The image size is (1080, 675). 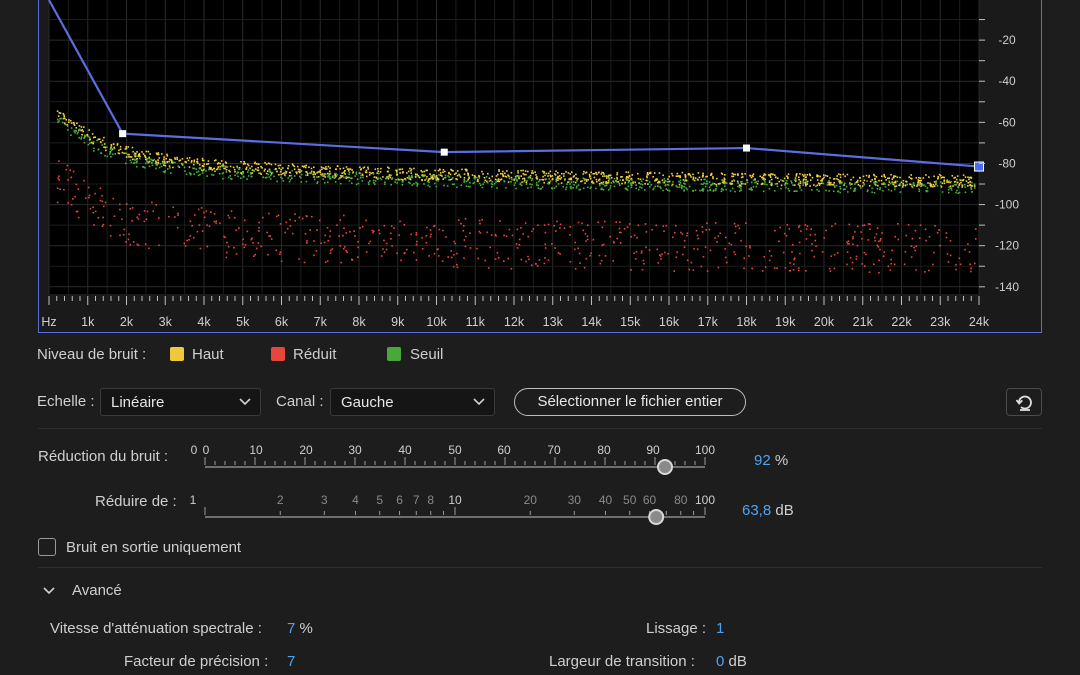 What do you see at coordinates (49, 591) in the screenshot?
I see `chevron-down-icon` at bounding box center [49, 591].